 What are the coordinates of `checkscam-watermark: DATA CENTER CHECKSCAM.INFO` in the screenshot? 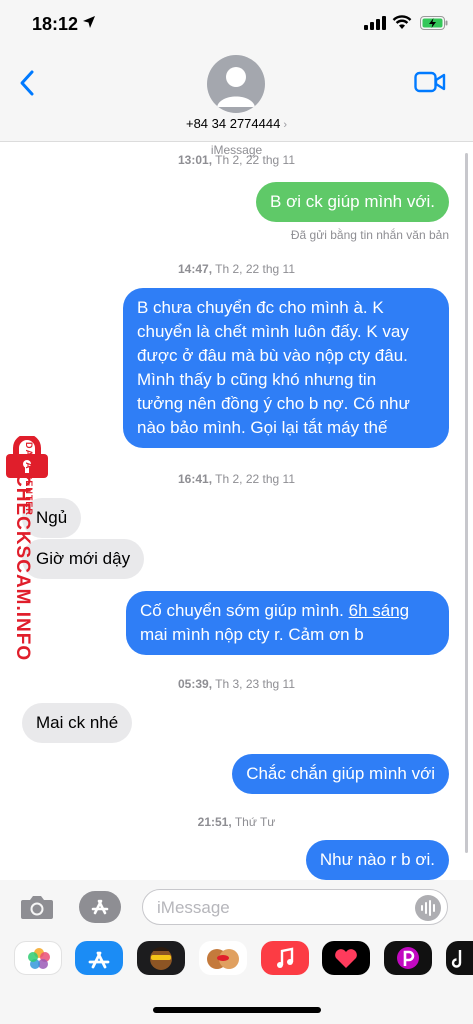 It's located at (28, 551).